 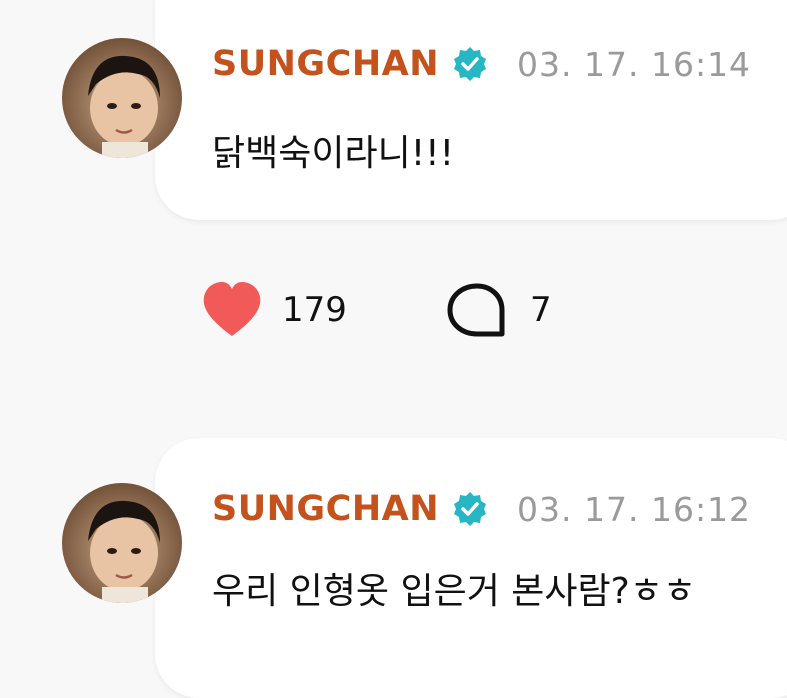 What do you see at coordinates (232, 309) in the screenshot?
I see `heart-icon` at bounding box center [232, 309].